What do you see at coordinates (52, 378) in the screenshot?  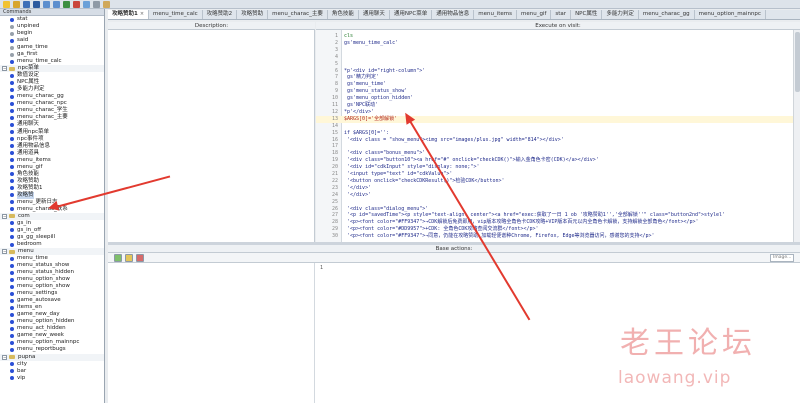 I see `tree-item: vip` at bounding box center [52, 378].